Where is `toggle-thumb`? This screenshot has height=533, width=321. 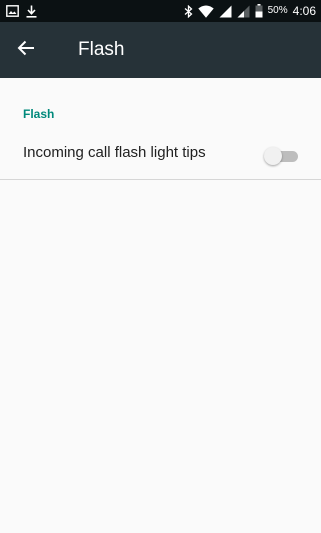
toggle-thumb is located at coordinates (273, 156).